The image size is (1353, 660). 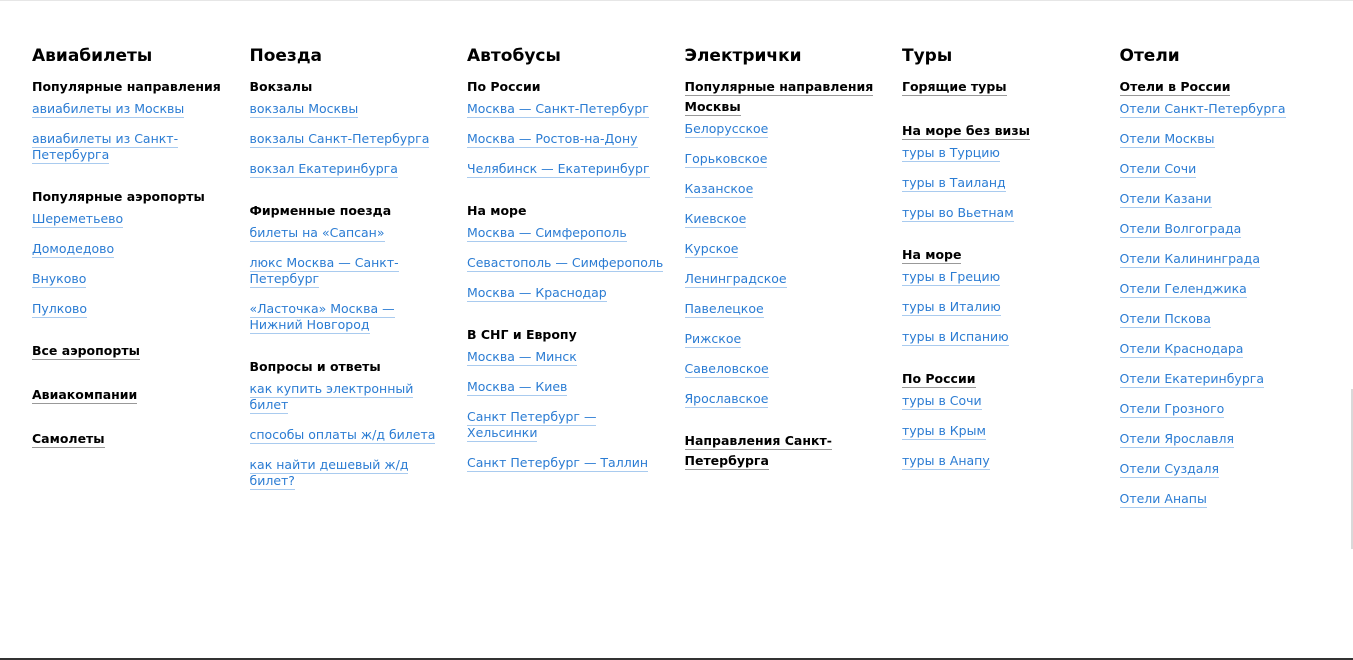 I want to click on nav-link-text: Внуково, so click(x=59, y=279).